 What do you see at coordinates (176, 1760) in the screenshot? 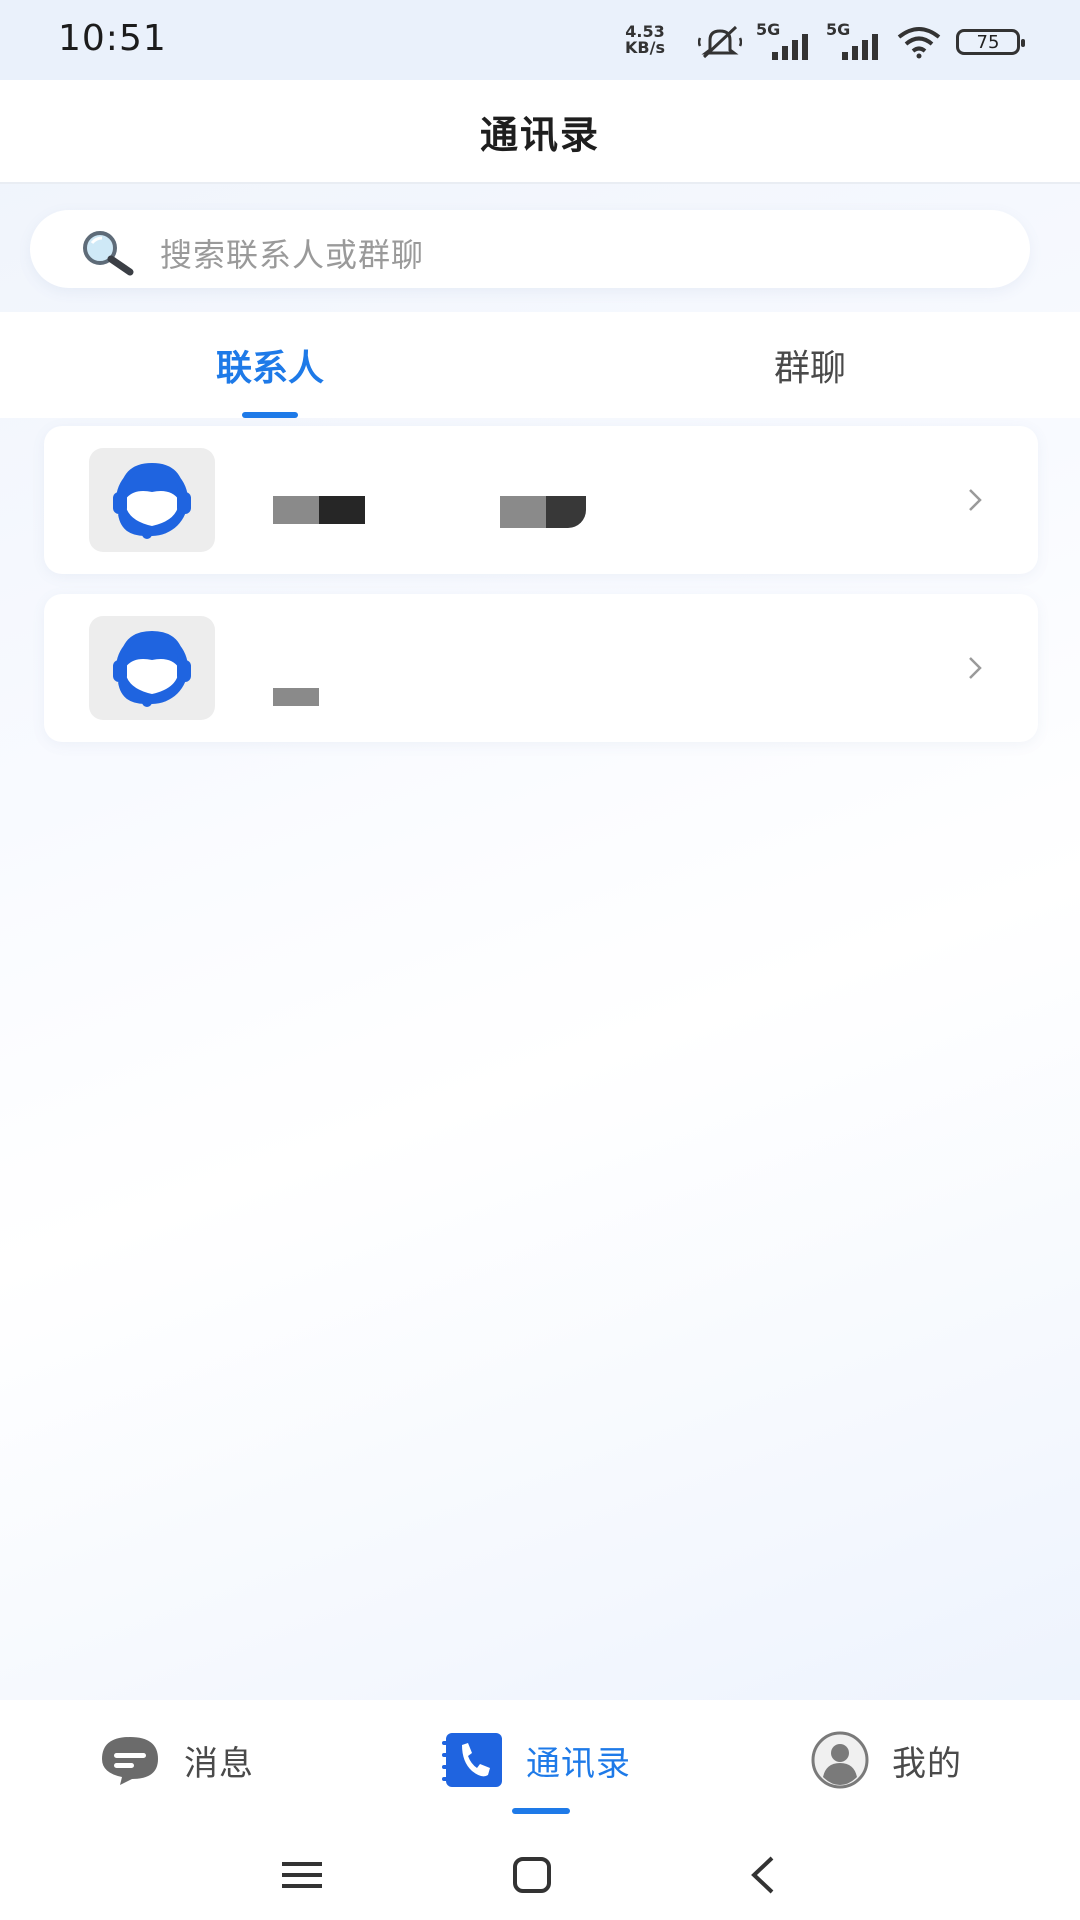
I see `nav-item-messages: 消息` at bounding box center [176, 1760].